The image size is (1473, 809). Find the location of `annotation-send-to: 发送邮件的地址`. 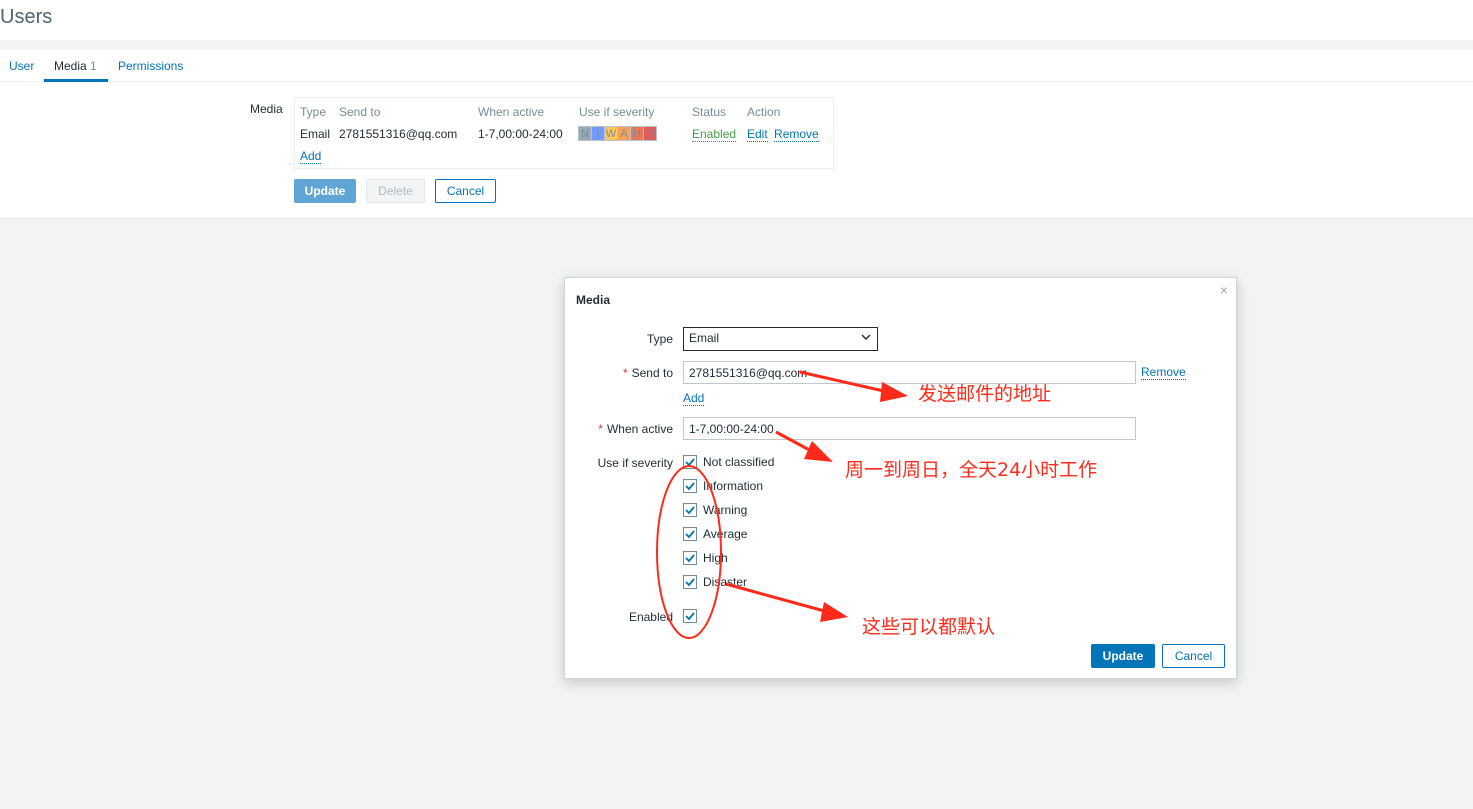

annotation-send-to: 发送邮件的地址 is located at coordinates (985, 394).